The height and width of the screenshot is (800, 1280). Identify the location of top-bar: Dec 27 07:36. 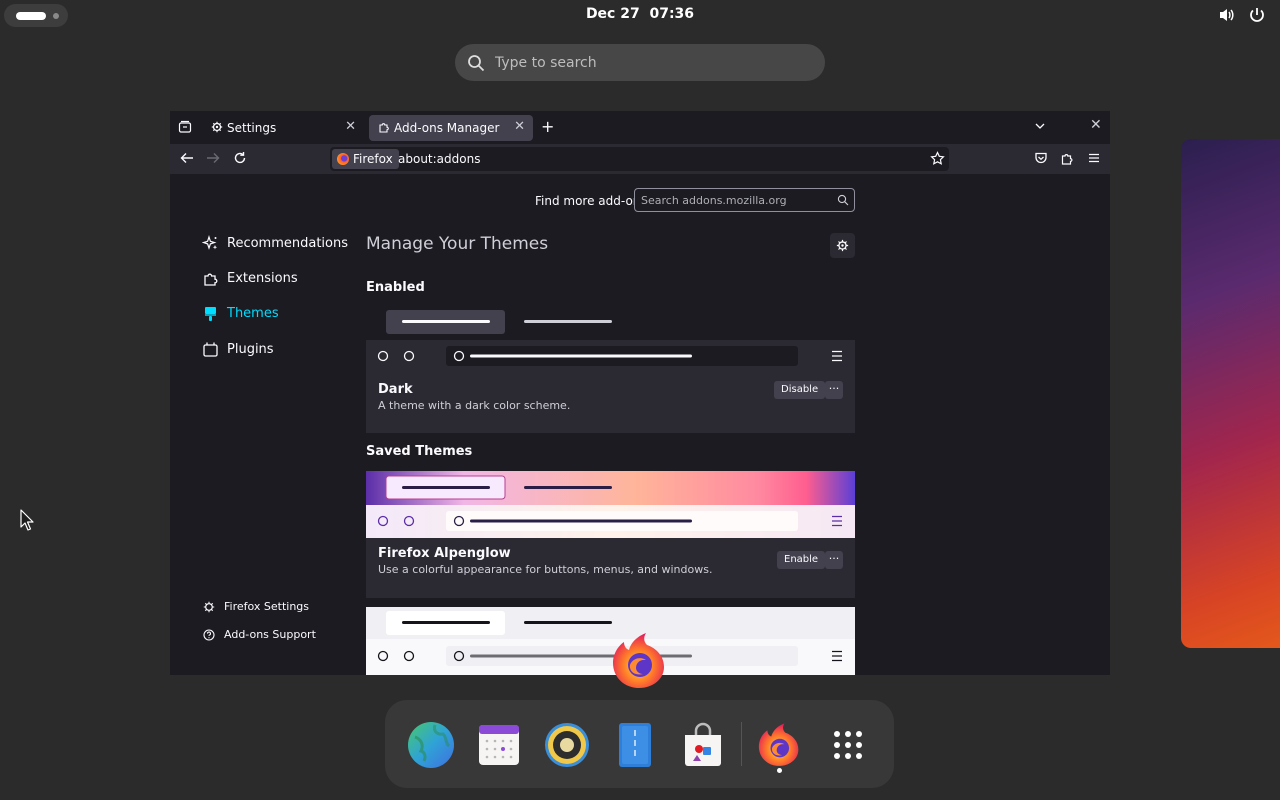
(640, 15).